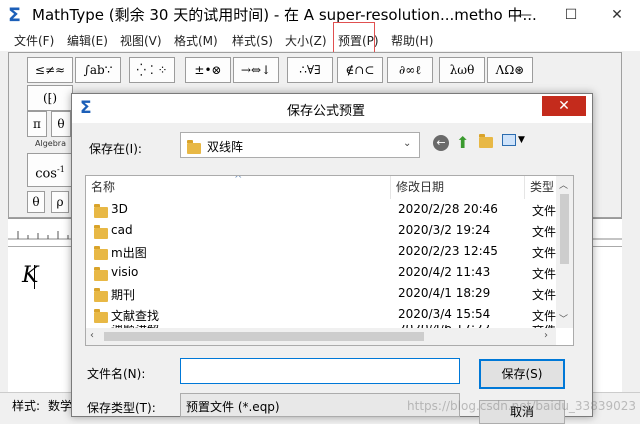 Image resolution: width=640 pixels, height=424 pixels. Describe the element at coordinates (256, 70) in the screenshot. I see `palette-arrows: →⇔↓` at that location.